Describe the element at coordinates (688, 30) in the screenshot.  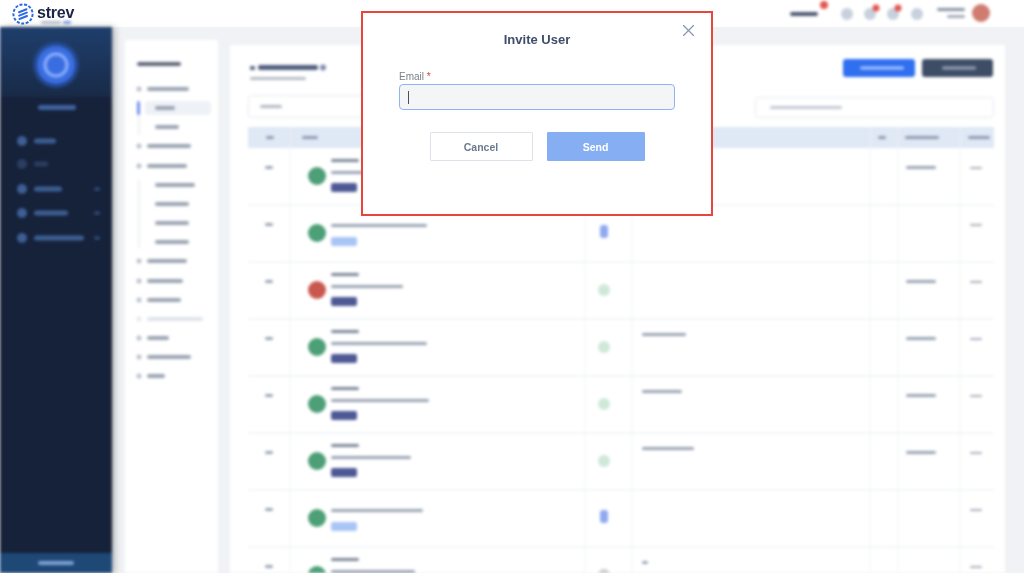
I see `close-icon` at that location.